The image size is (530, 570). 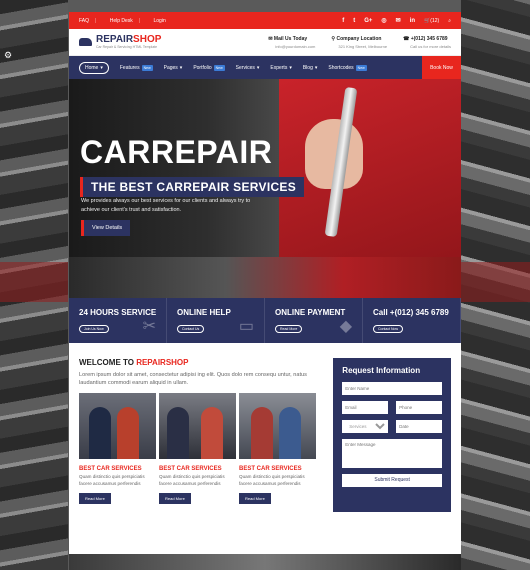 I want to click on email-icon: ✉, so click(x=398, y=20).